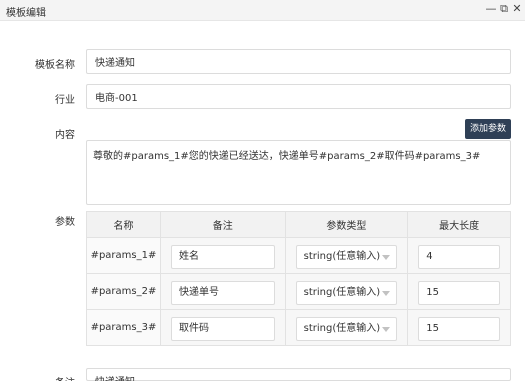 This screenshot has width=525, height=381. What do you see at coordinates (298, 374) in the screenshot?
I see `remark-input: 快递通知` at bounding box center [298, 374].